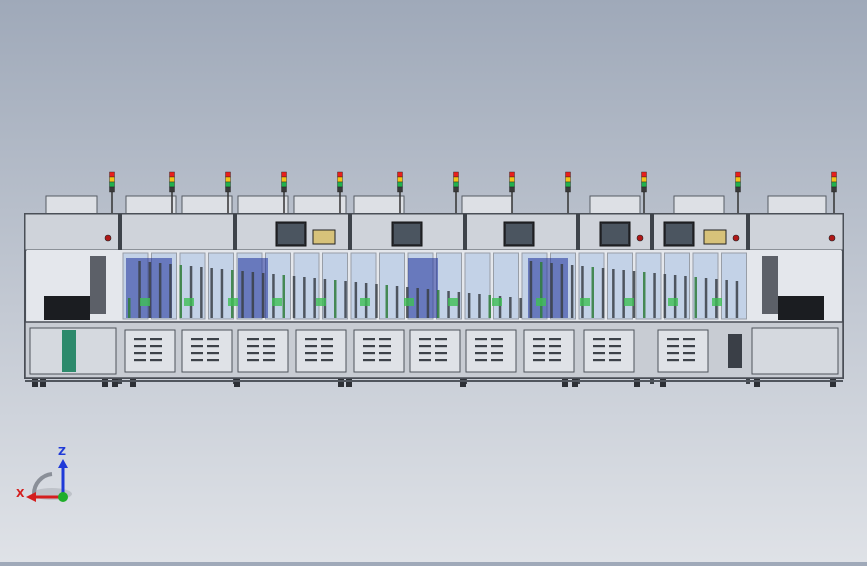 This screenshot has height=566, width=867. Describe the element at coordinates (44, 473) in the screenshot. I see `axis-triad: Z X` at that location.